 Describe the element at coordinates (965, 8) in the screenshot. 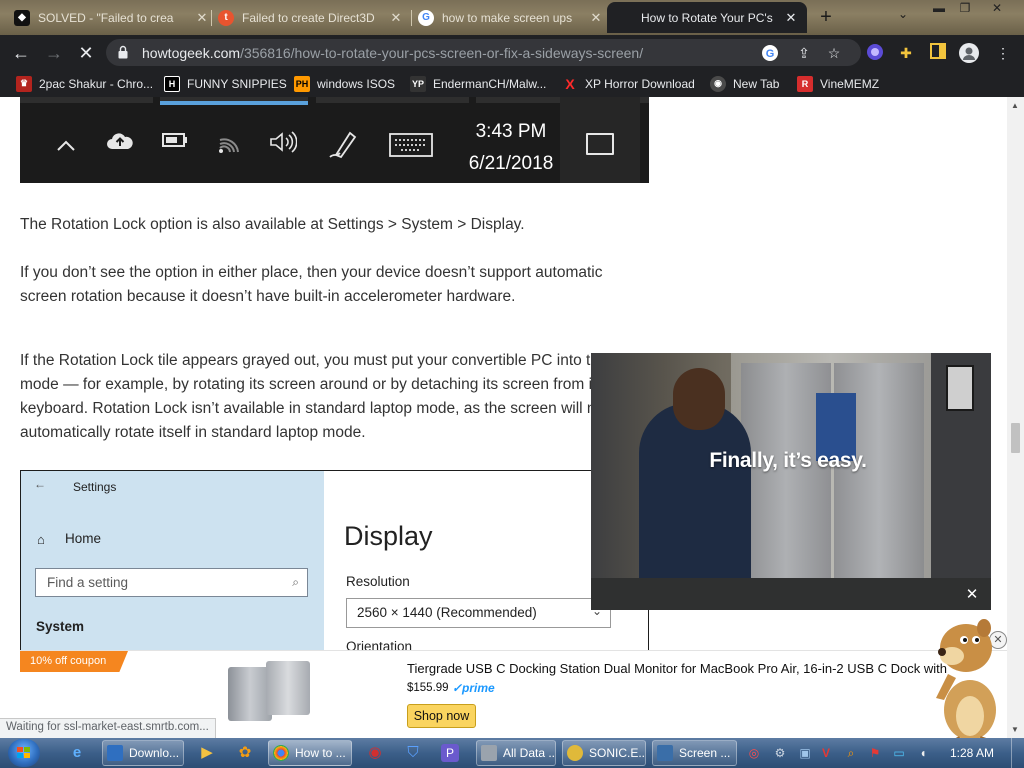

I see `restore-window-icon: ❐` at that location.